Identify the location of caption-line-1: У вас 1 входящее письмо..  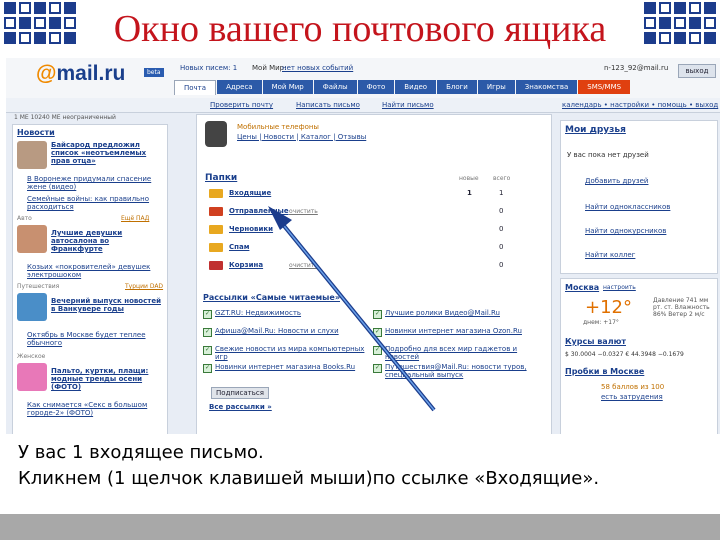
(141, 452).